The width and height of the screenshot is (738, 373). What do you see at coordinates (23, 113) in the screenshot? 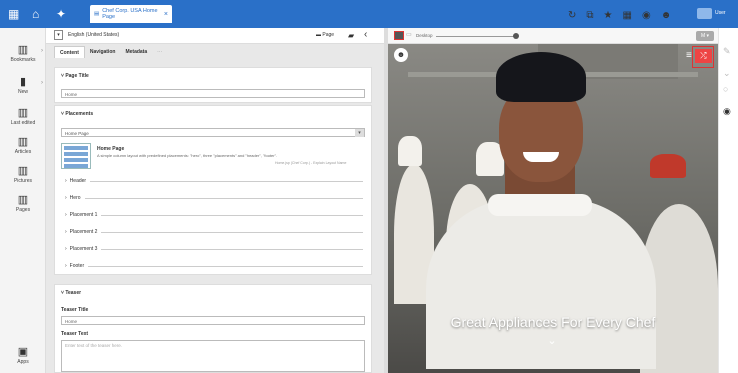
I see `last-edited-icon: ▥` at bounding box center [23, 113].